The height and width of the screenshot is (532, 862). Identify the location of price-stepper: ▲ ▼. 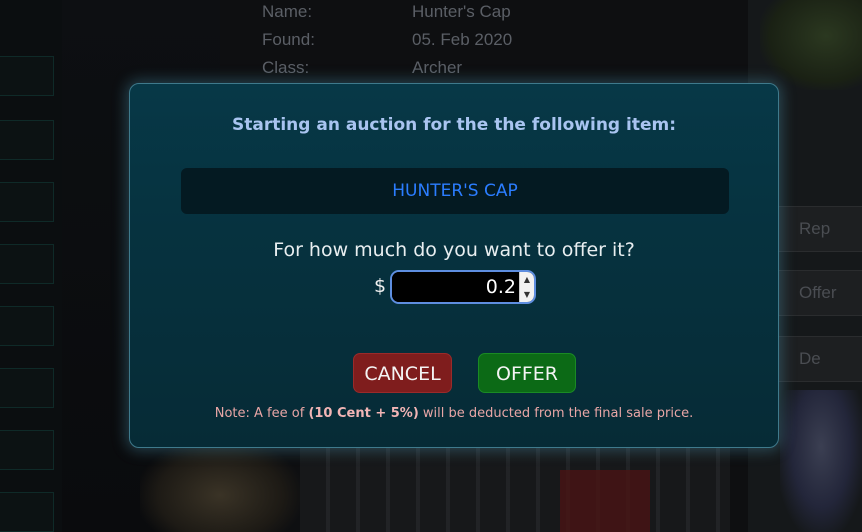
(526, 287).